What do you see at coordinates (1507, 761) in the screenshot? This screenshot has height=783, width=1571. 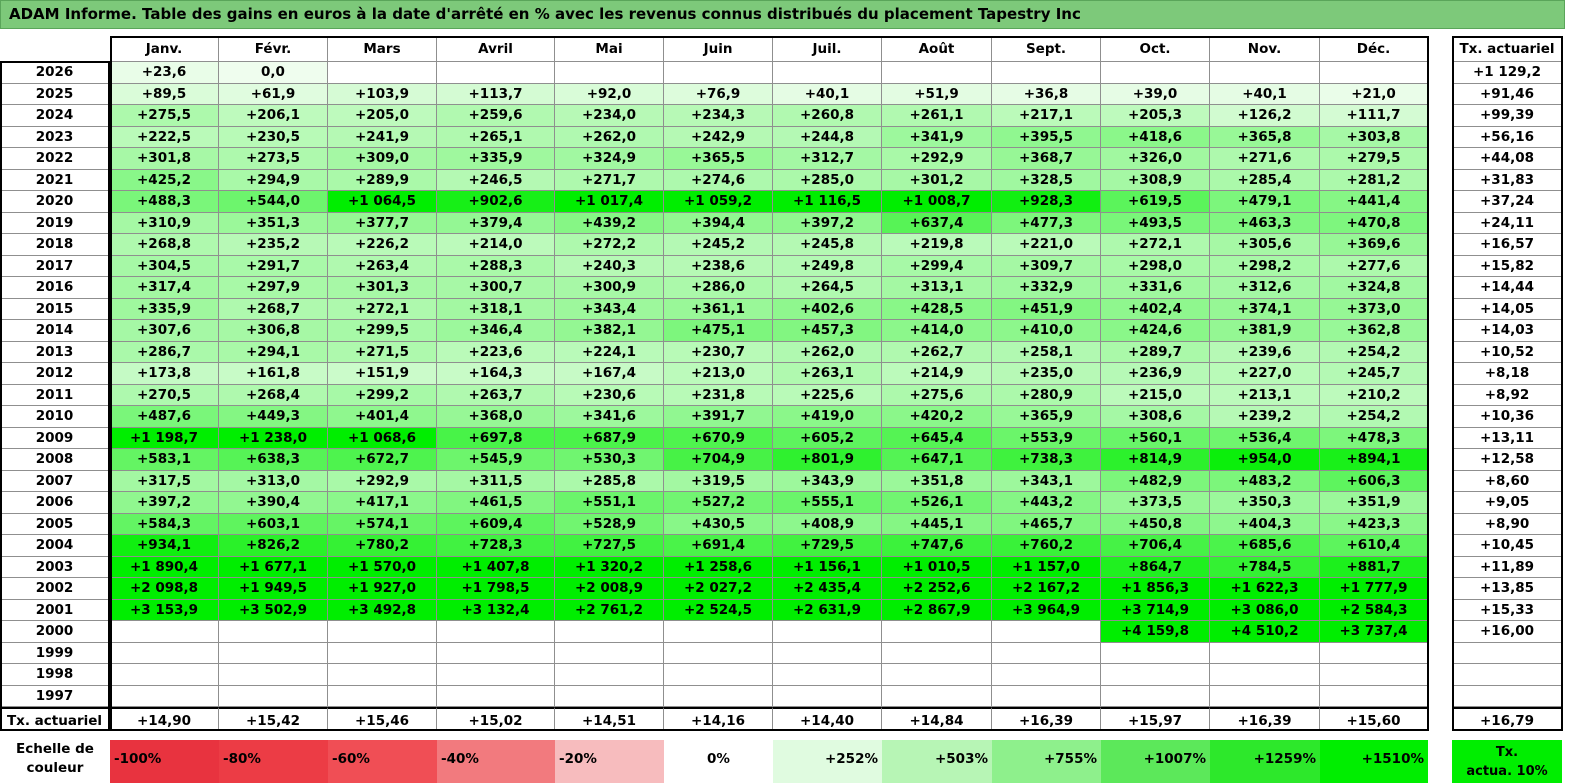 I see `legend-rate-swatch: Tx. actua. 10%` at bounding box center [1507, 761].